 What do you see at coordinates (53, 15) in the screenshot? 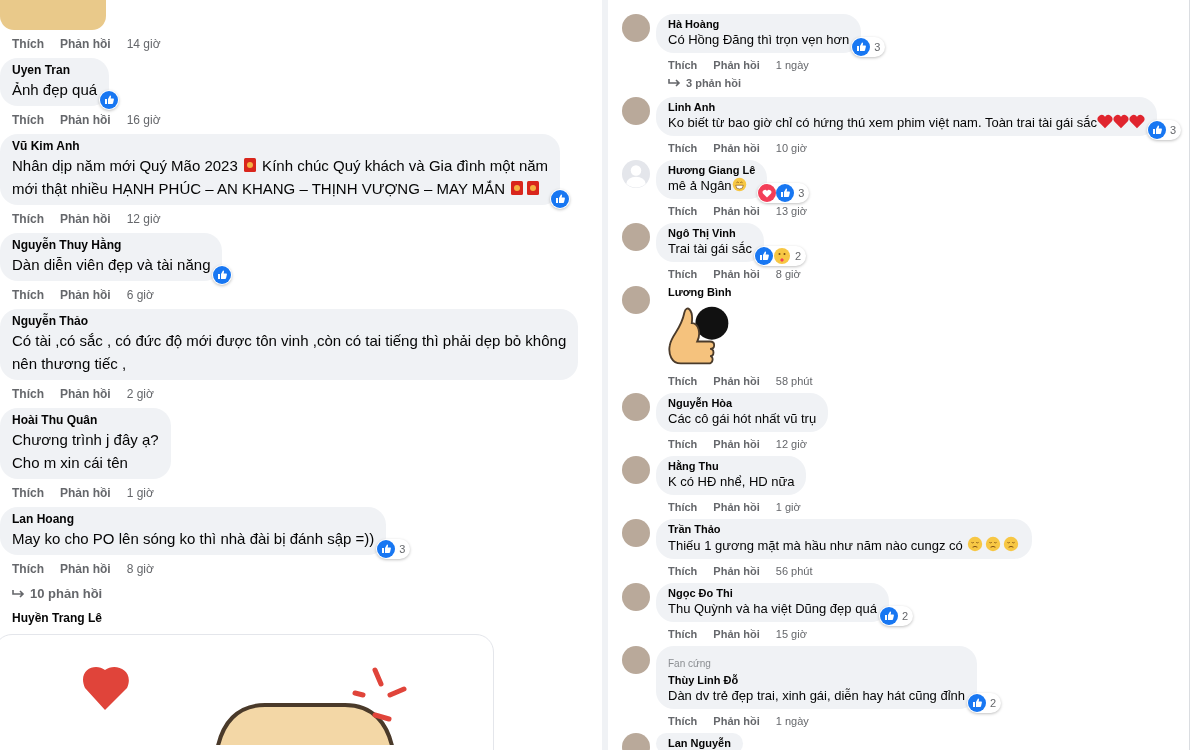
I see `photo-placeholder` at bounding box center [53, 15].